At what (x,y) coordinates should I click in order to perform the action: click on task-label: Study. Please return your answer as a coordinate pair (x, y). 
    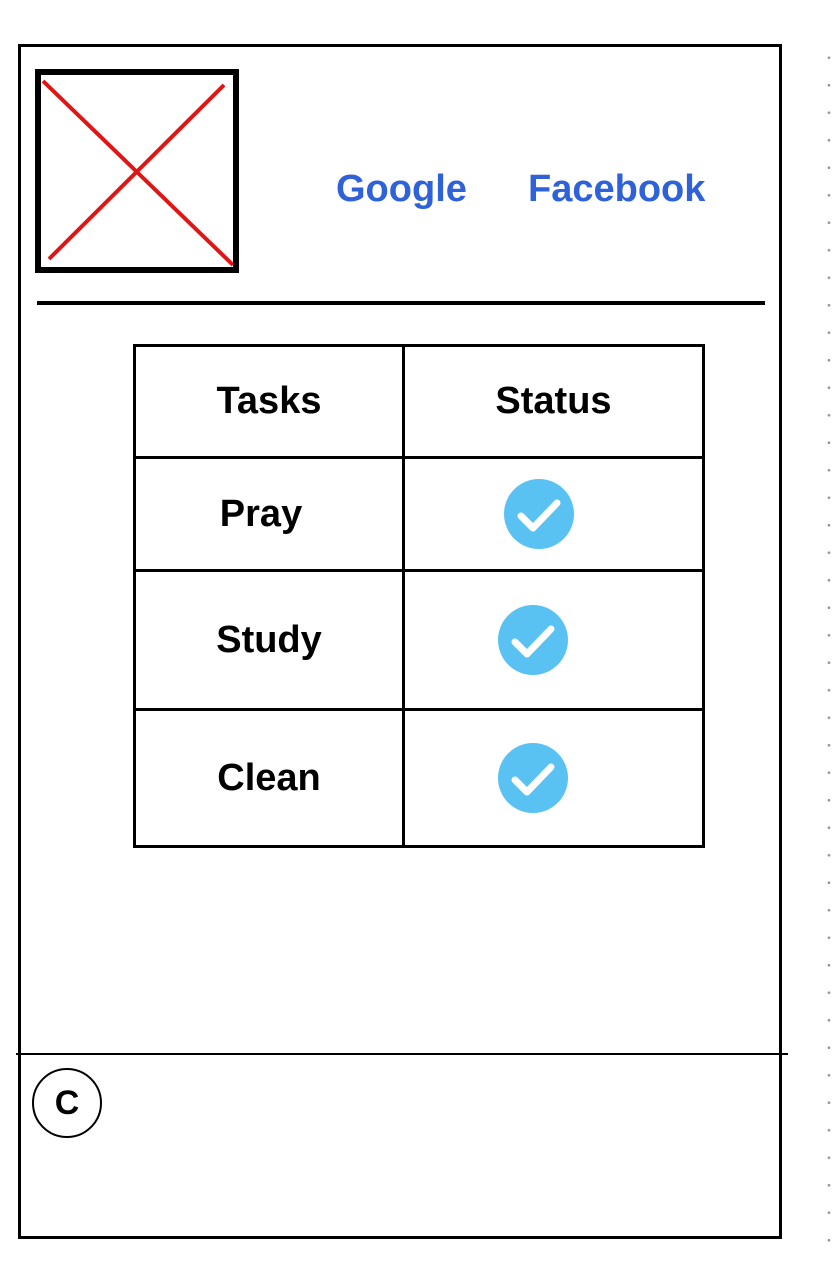
    Looking at the image, I should click on (269, 639).